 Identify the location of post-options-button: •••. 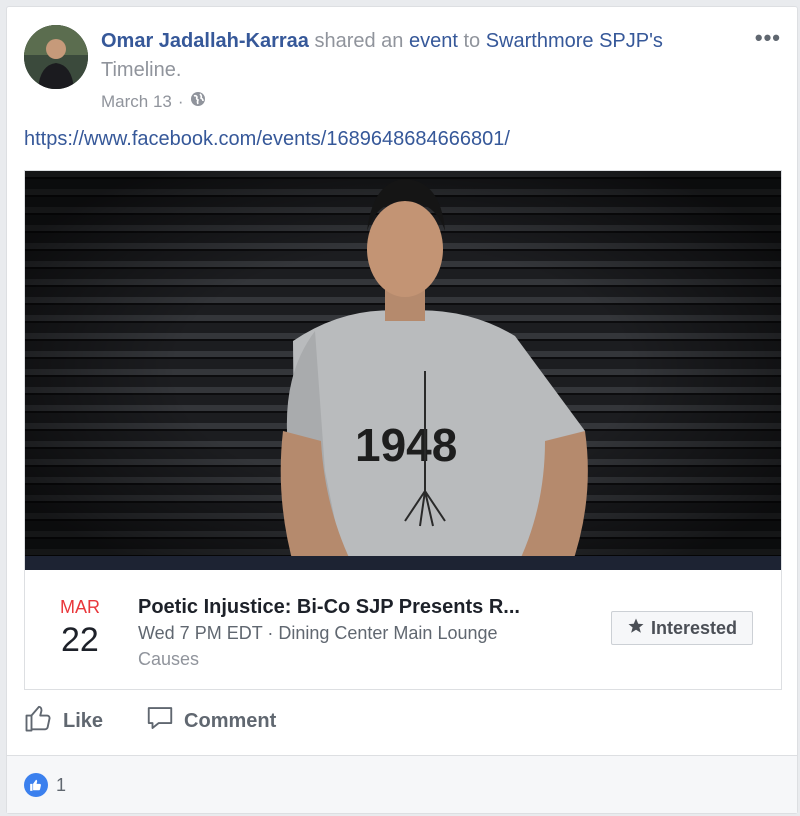
(768, 38).